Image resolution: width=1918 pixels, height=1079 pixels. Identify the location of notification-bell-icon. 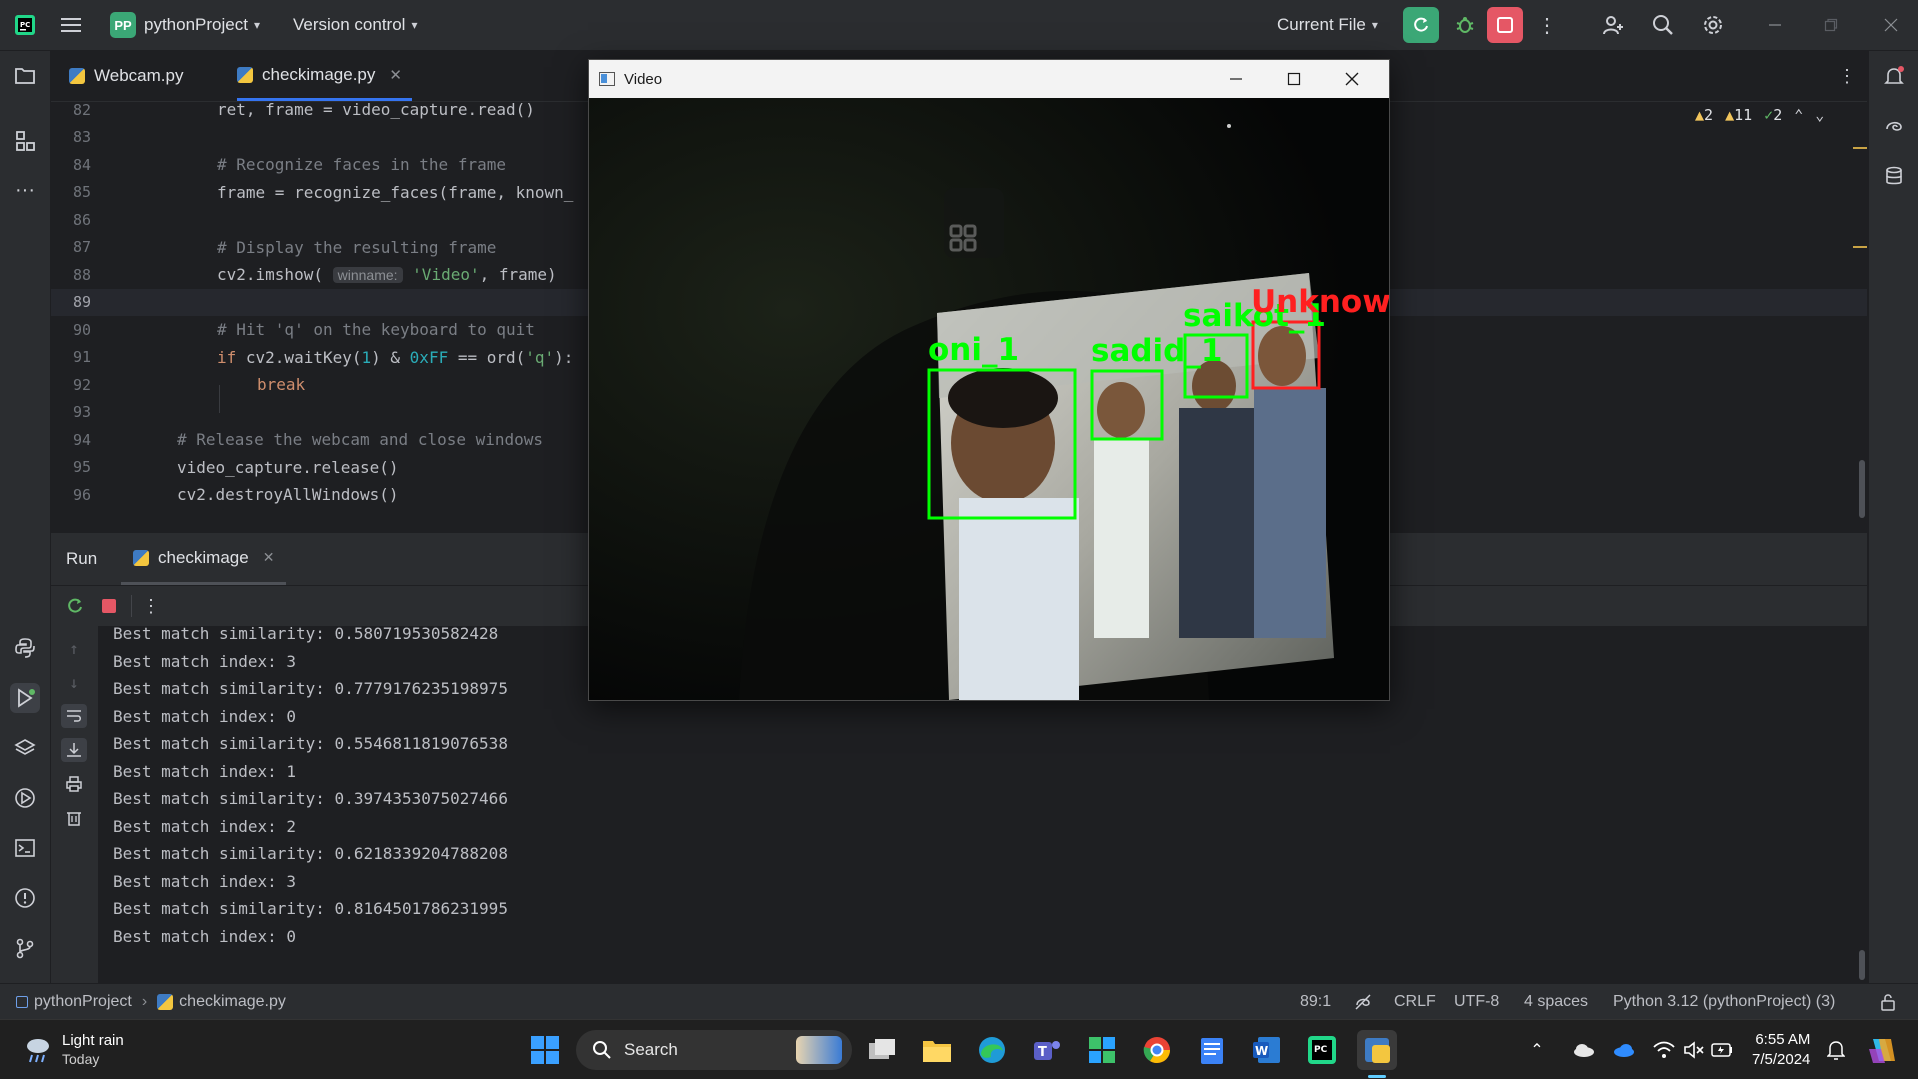
(1836, 1050).